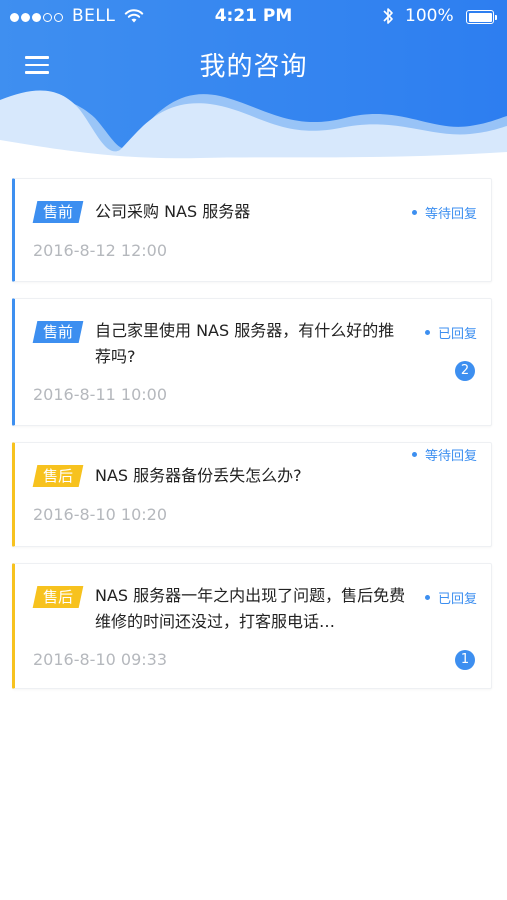 Image resolution: width=507 pixels, height=900 pixels. Describe the element at coordinates (429, 16) in the screenshot. I see `battery-percentage: 100%` at that location.